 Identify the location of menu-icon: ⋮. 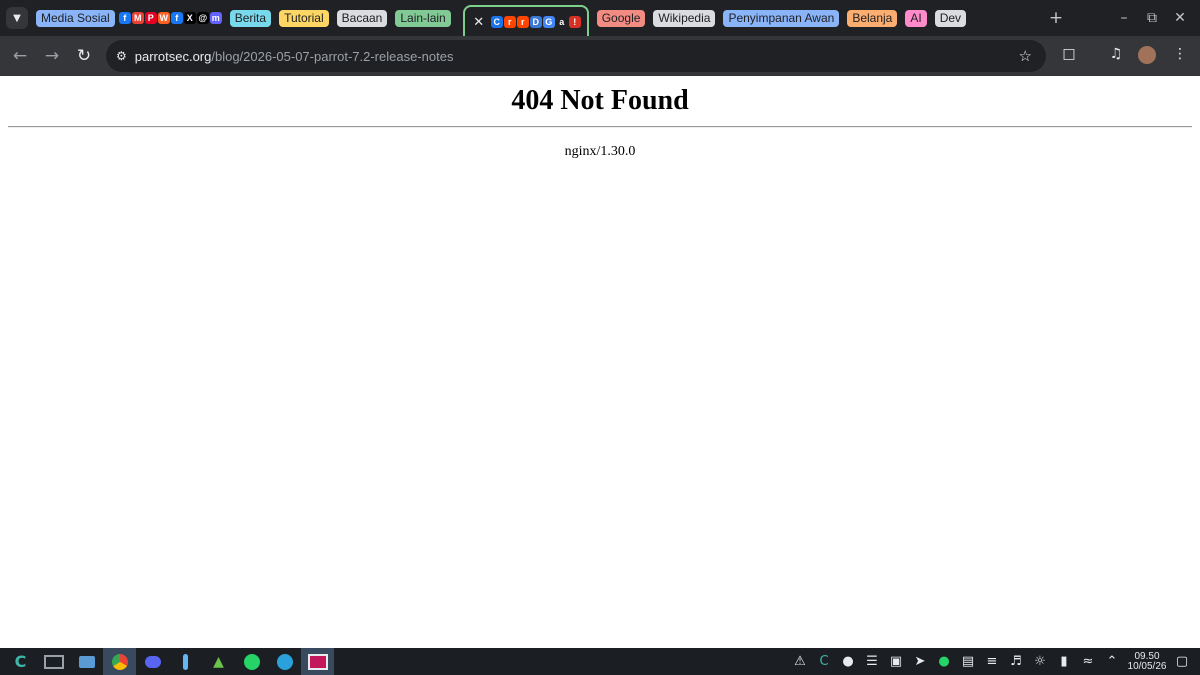
(1180, 54).